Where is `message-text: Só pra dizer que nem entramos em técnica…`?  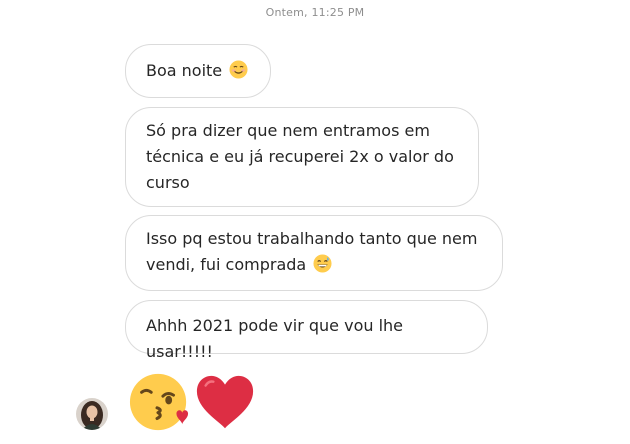 message-text: Só pra dizer que nem entramos em técnica… is located at coordinates (300, 156).